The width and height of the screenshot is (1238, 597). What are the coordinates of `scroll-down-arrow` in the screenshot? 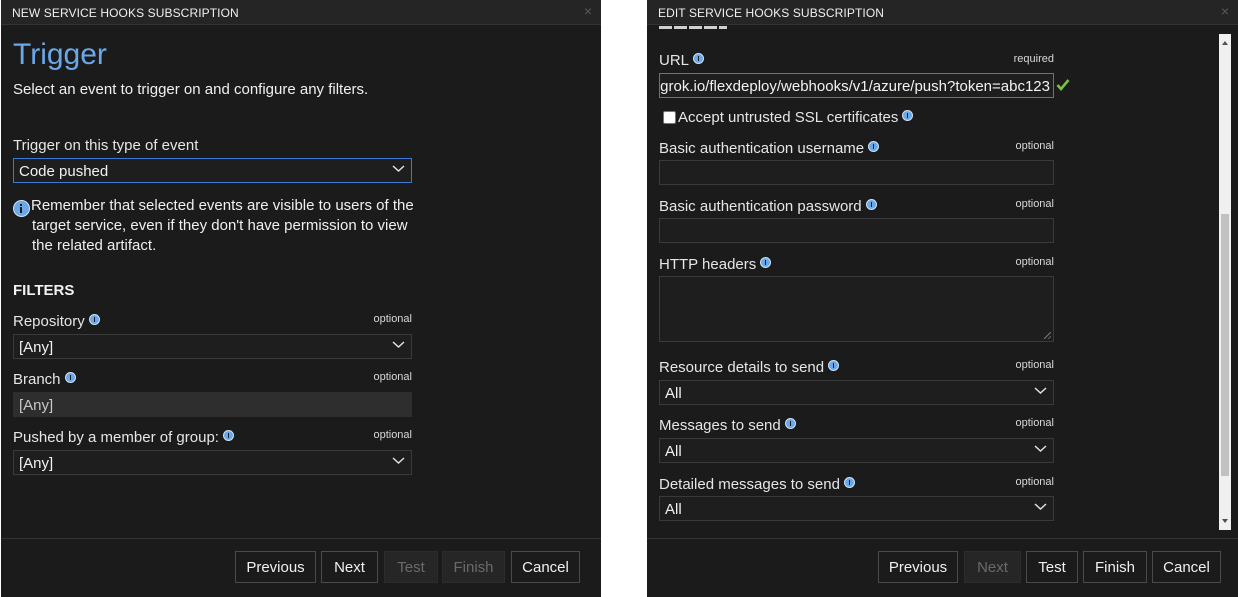 It's located at (1225, 521).